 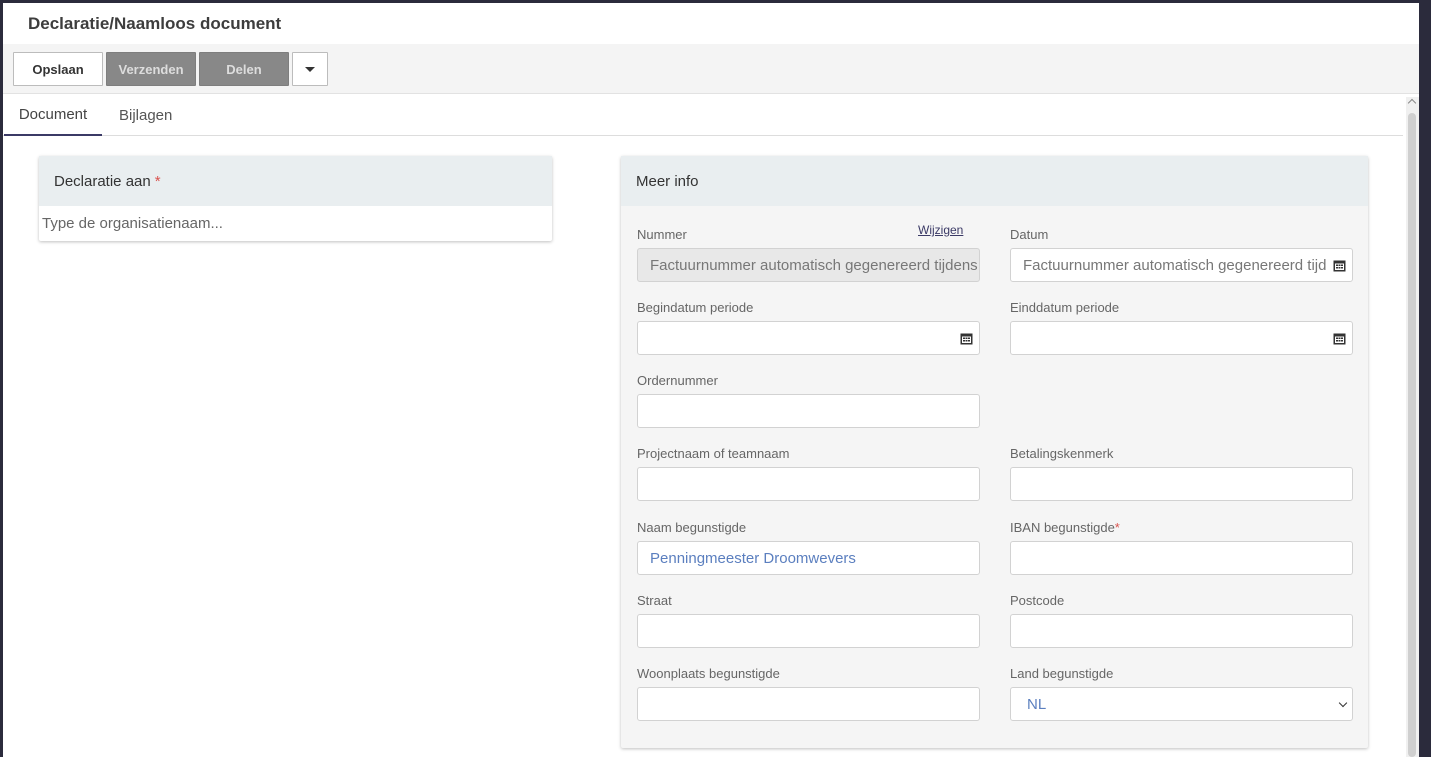 I want to click on send-button: Verzenden, so click(x=151, y=69).